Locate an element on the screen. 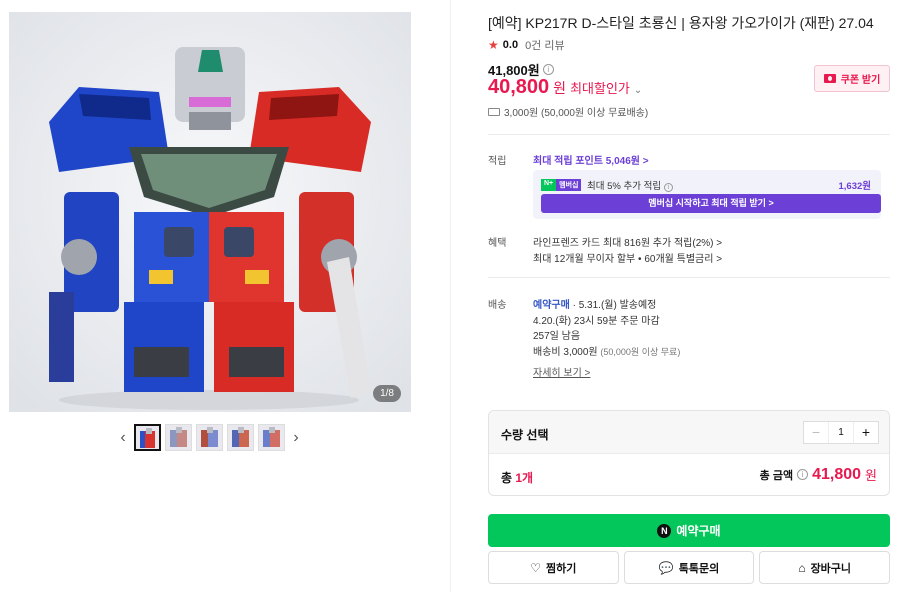 This screenshot has width=900, height=592. delivery-type-row: 예약구매 · 5.31.(월) 발송예정 is located at coordinates (594, 303).